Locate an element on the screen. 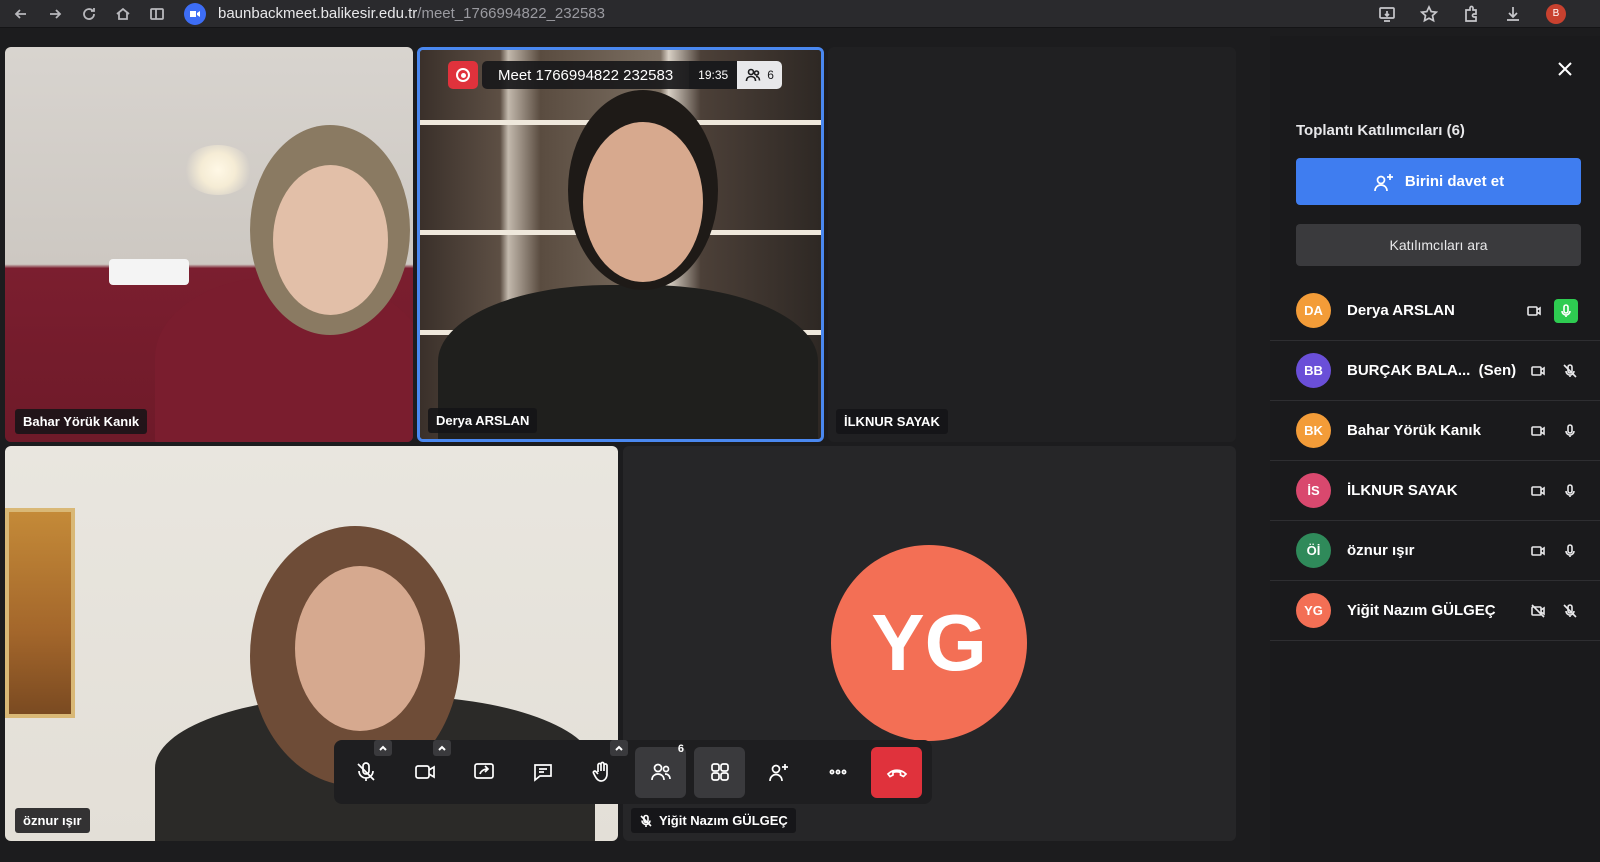 The width and height of the screenshot is (1600, 862). hand-icon is located at coordinates (600, 771).